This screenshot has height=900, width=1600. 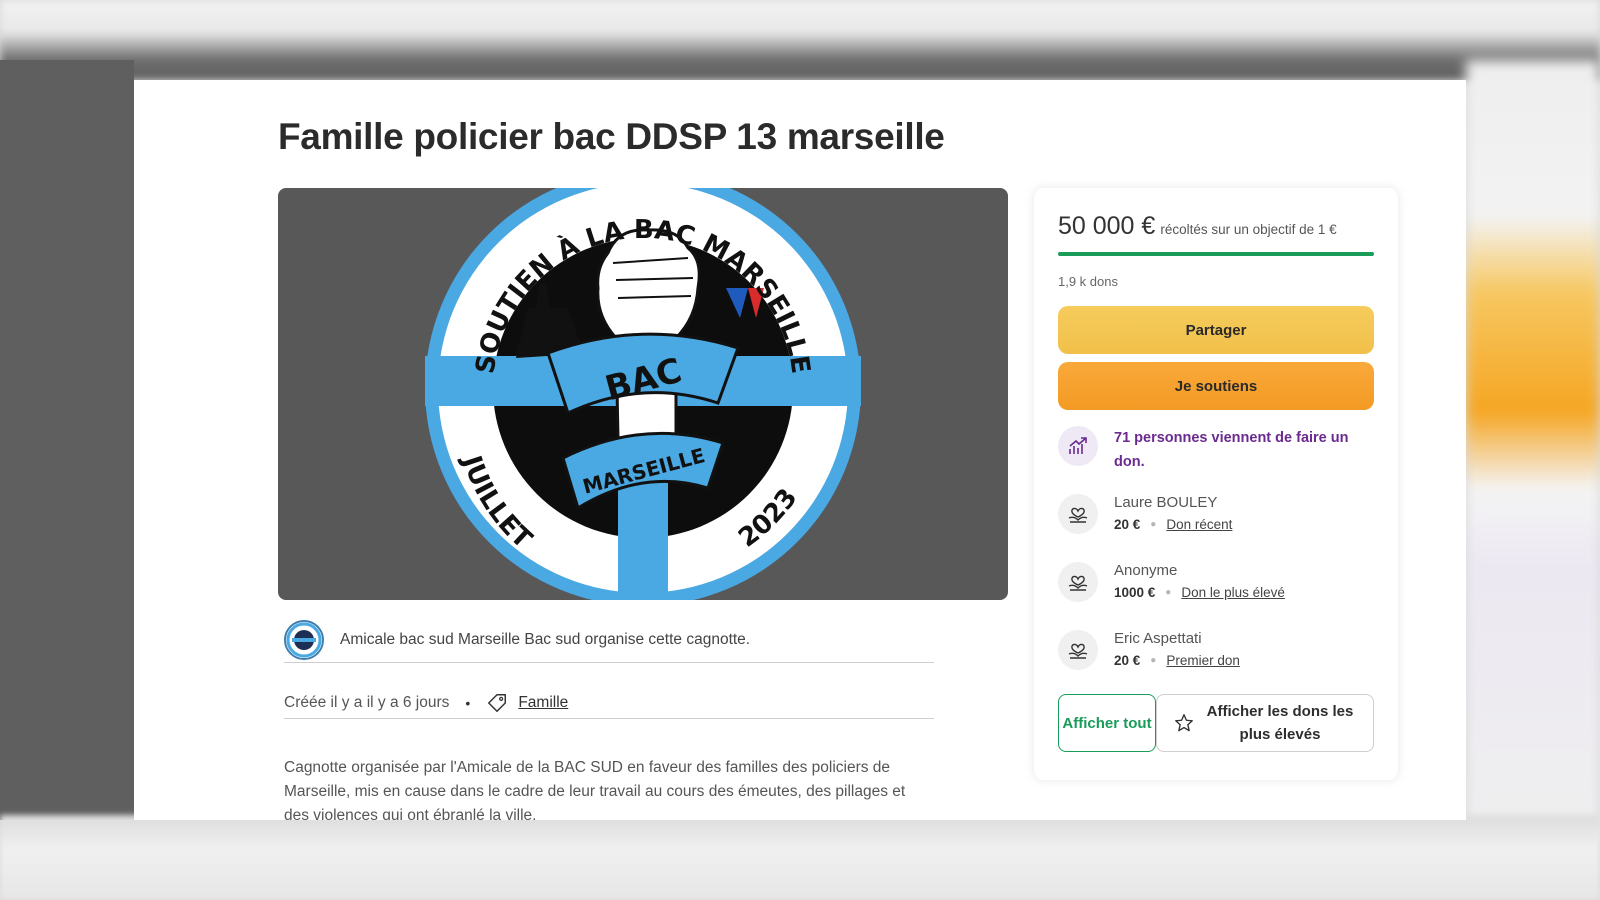 What do you see at coordinates (1533, 450) in the screenshot?
I see `background-blur-right` at bounding box center [1533, 450].